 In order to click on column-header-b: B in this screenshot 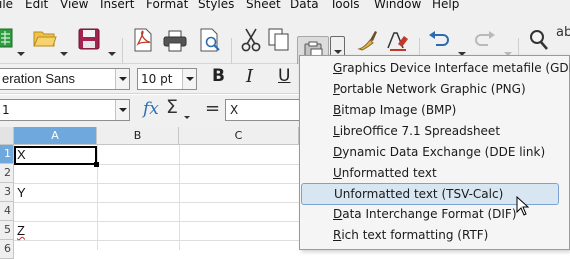, I will do `click(138, 136)`.